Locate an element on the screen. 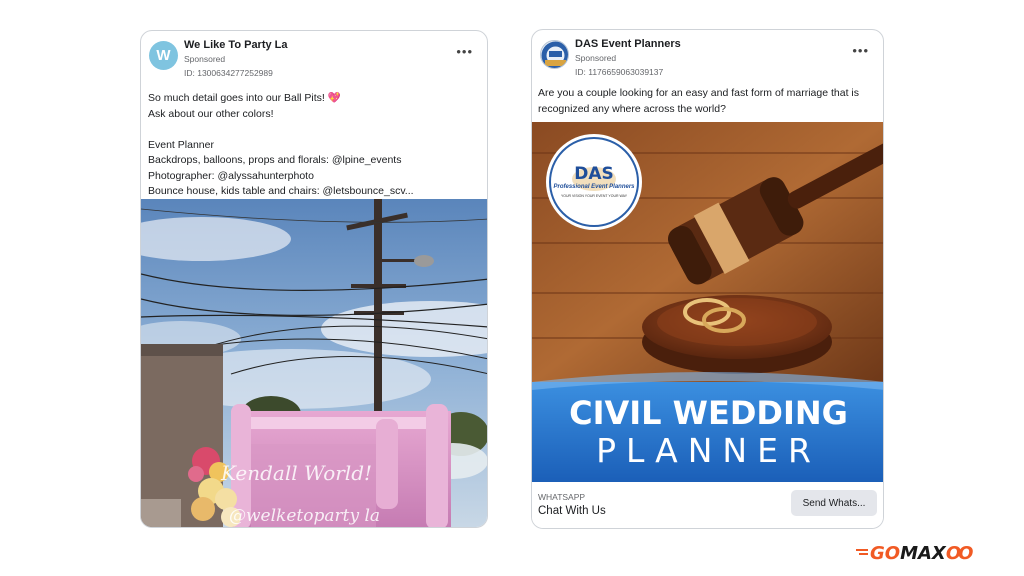 The height and width of the screenshot is (576, 1024). ad-id: ID: 1176659063039137 is located at coordinates (619, 72).